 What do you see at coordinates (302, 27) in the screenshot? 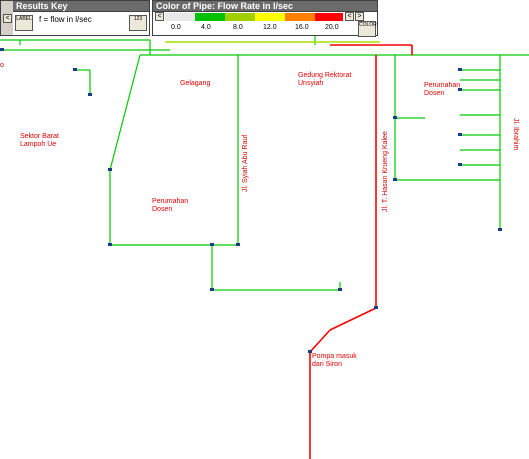
I see `tick-4: 16.0` at bounding box center [302, 27].